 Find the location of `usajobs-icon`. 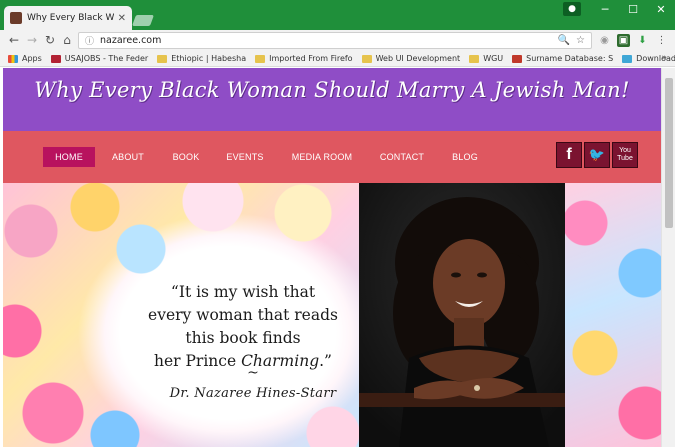

usajobs-icon is located at coordinates (55, 58).